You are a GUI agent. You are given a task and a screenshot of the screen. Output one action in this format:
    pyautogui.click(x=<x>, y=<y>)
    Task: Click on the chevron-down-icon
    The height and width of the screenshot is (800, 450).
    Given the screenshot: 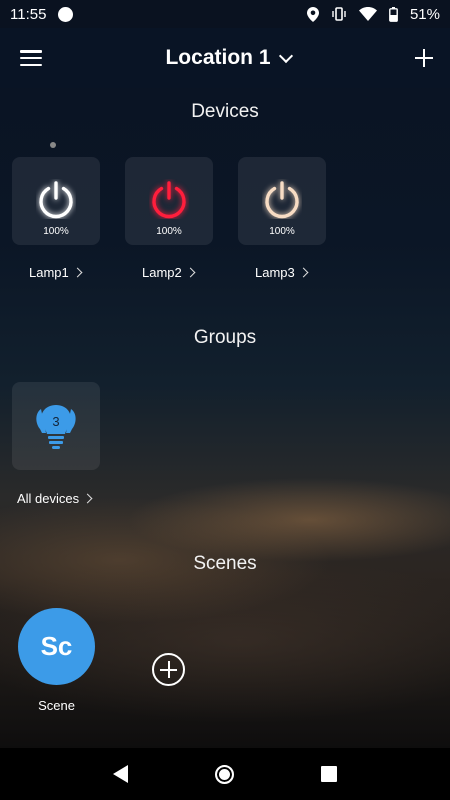 What is the action you would take?
    pyautogui.click(x=285, y=55)
    